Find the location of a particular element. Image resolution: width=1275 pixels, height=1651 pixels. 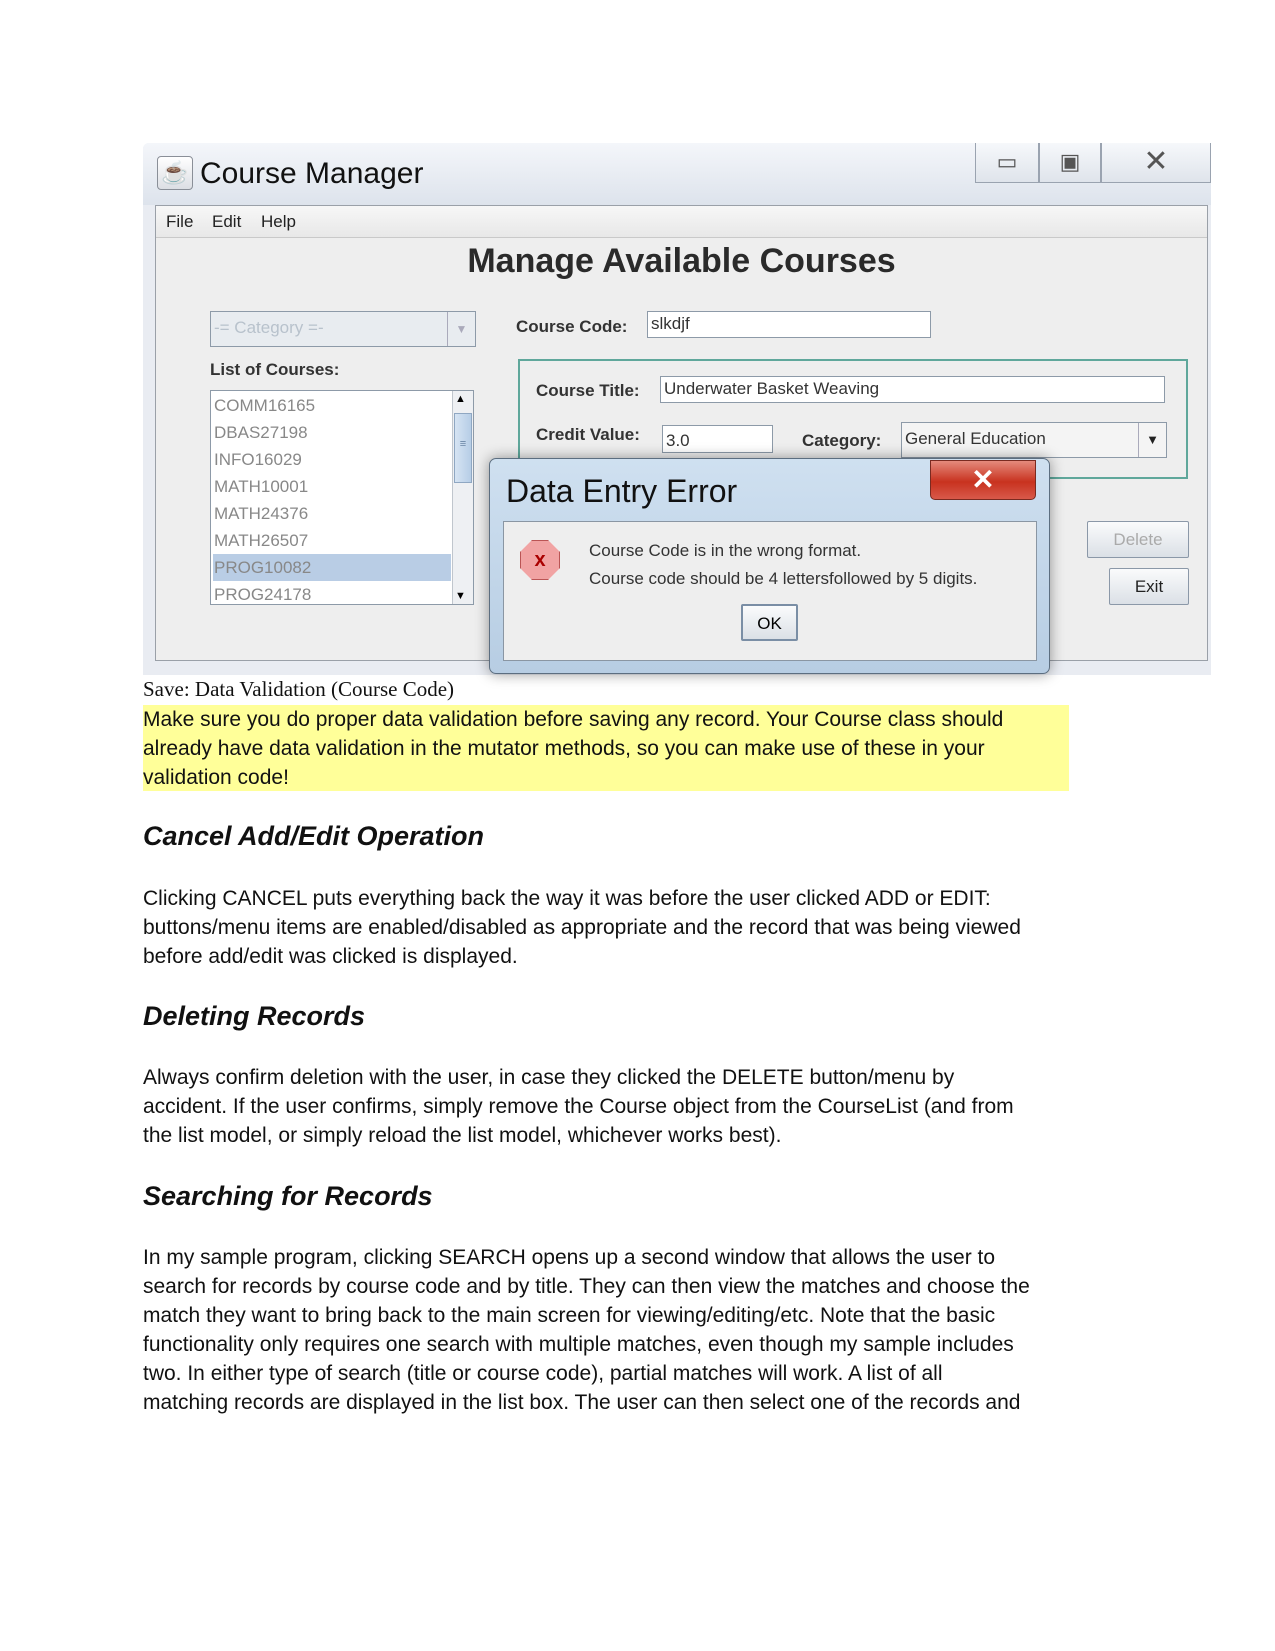

scroll-thumb: ≡ is located at coordinates (463, 448).